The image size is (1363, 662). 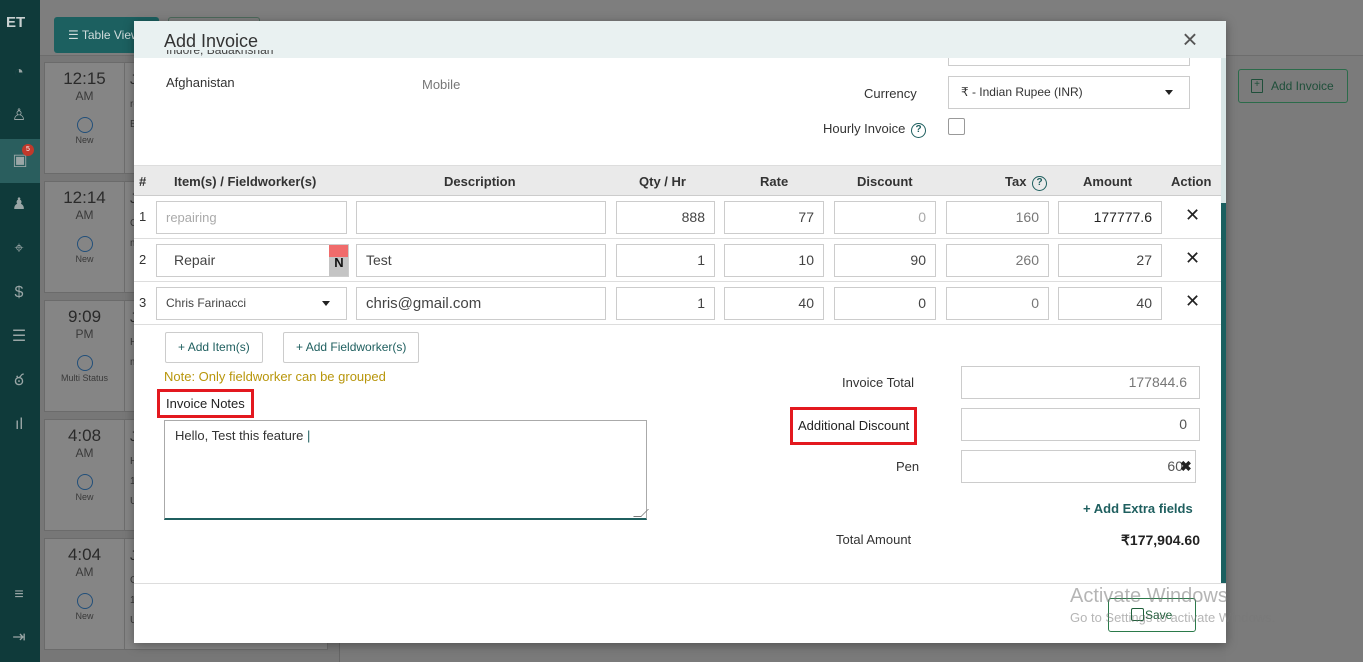 What do you see at coordinates (885, 260) in the screenshot?
I see `discount-input: 90` at bounding box center [885, 260].